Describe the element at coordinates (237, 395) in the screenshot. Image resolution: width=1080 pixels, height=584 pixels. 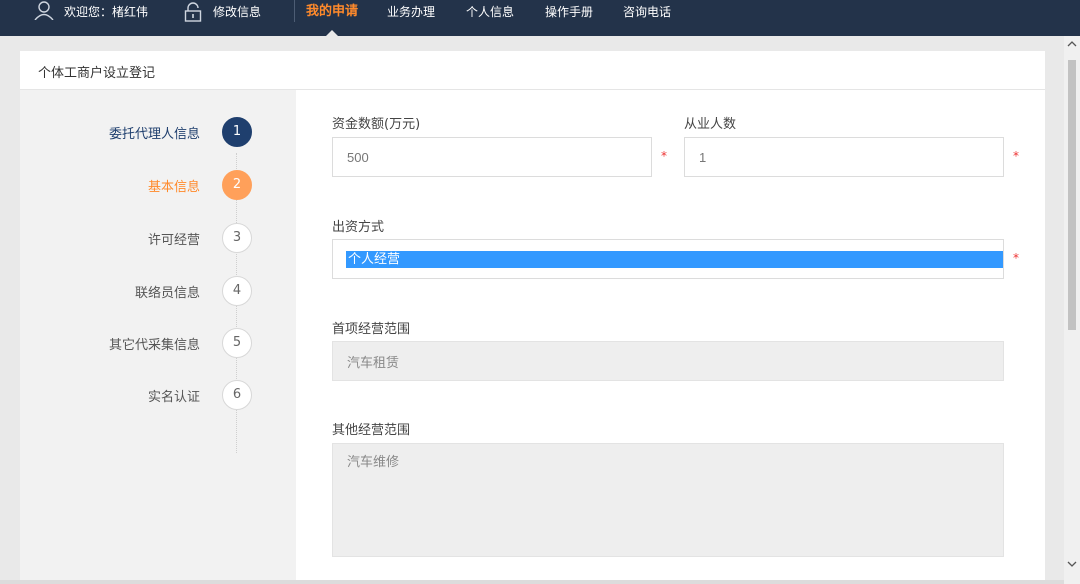
I see `step-number: 6` at that location.